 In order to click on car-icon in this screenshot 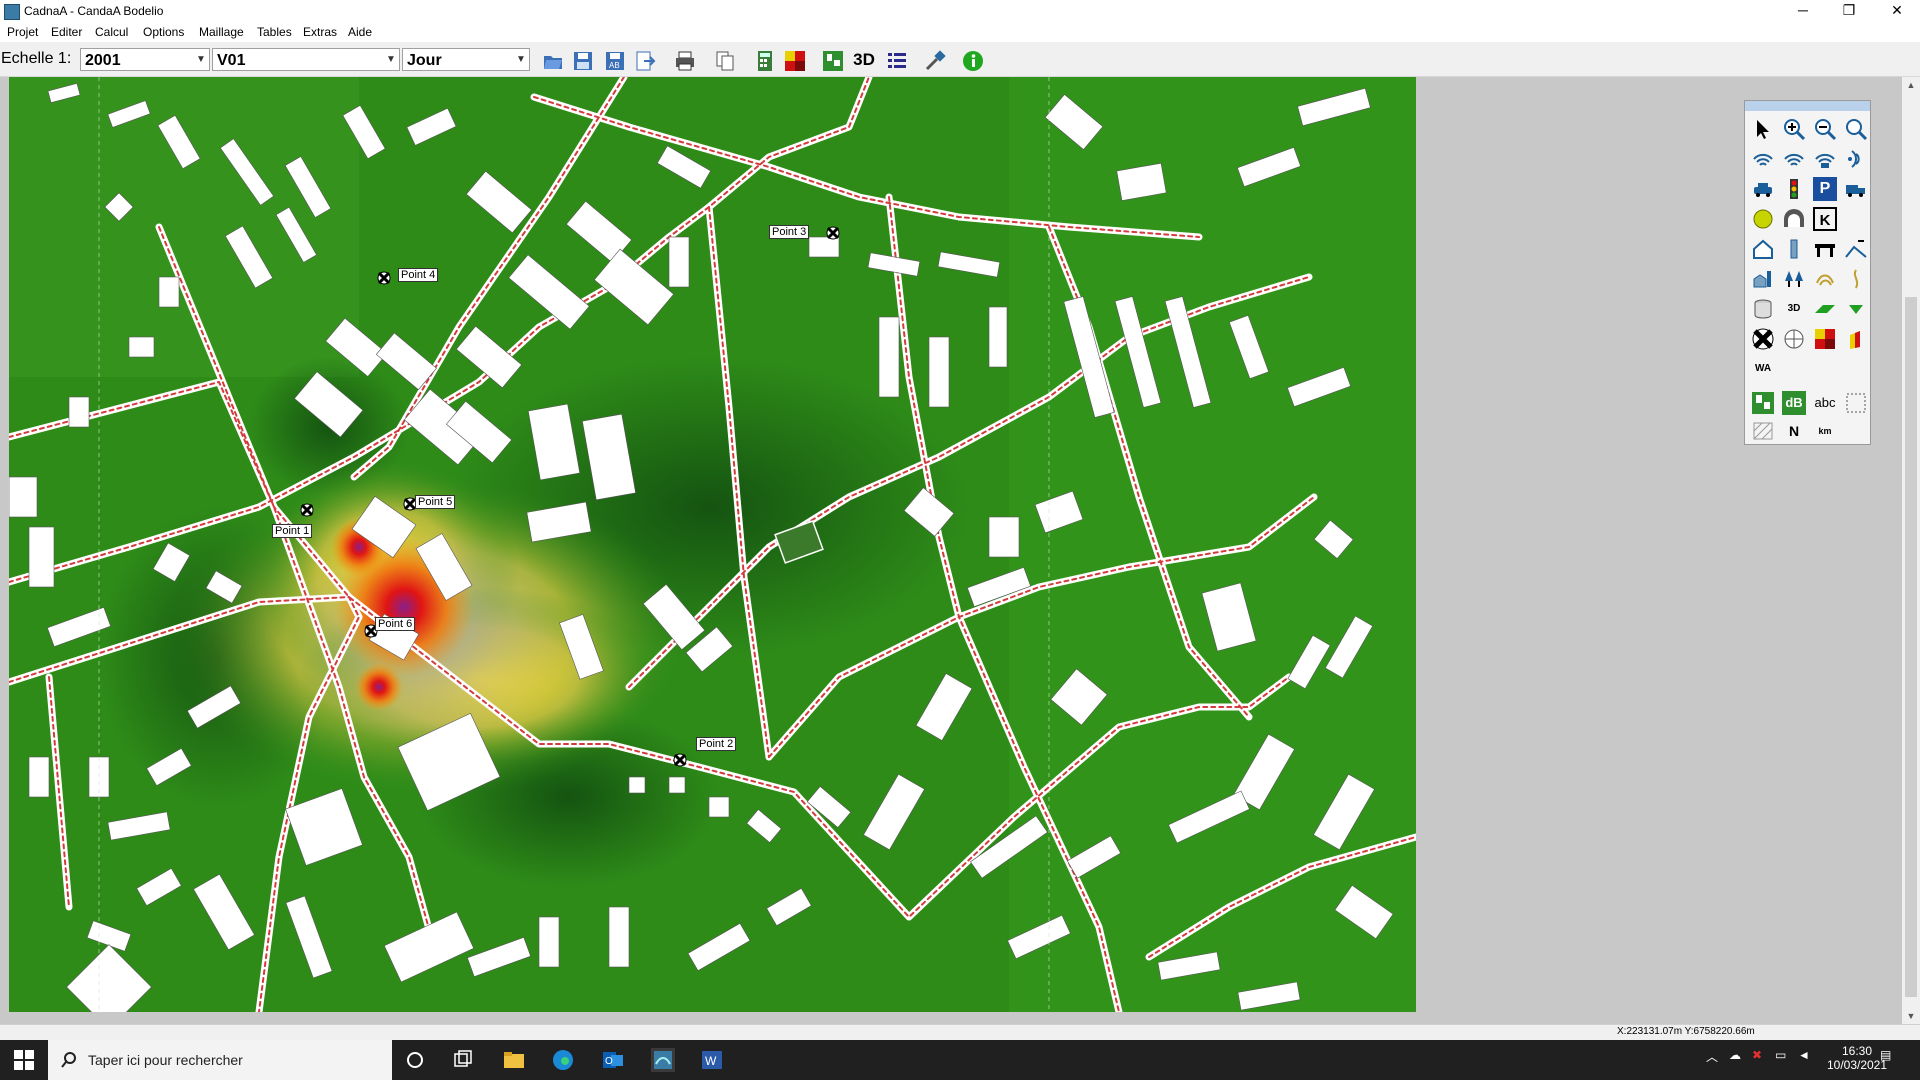, I will do `click(1763, 189)`.